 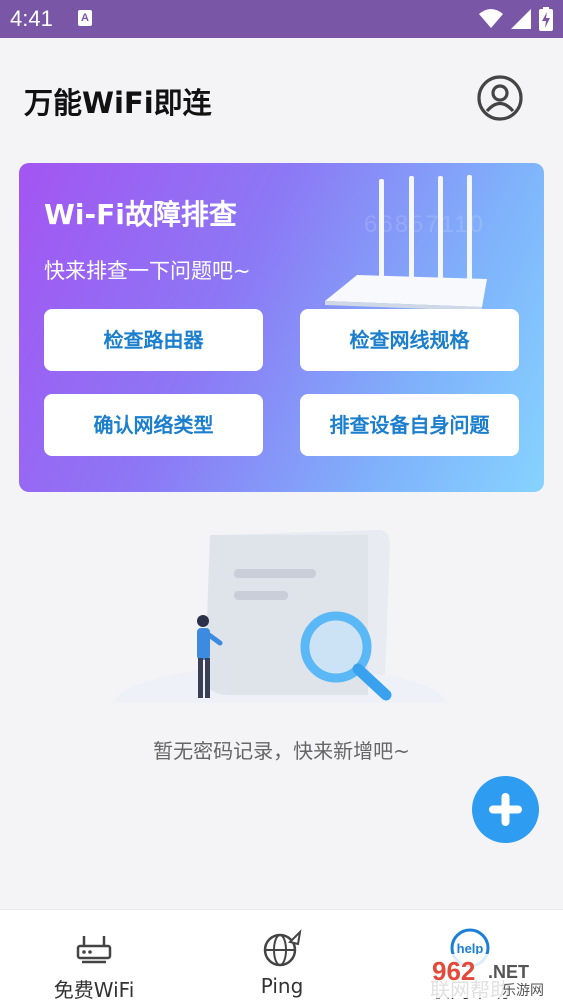 What do you see at coordinates (508, 972) in the screenshot?
I see `logo-suffix: .NET` at bounding box center [508, 972].